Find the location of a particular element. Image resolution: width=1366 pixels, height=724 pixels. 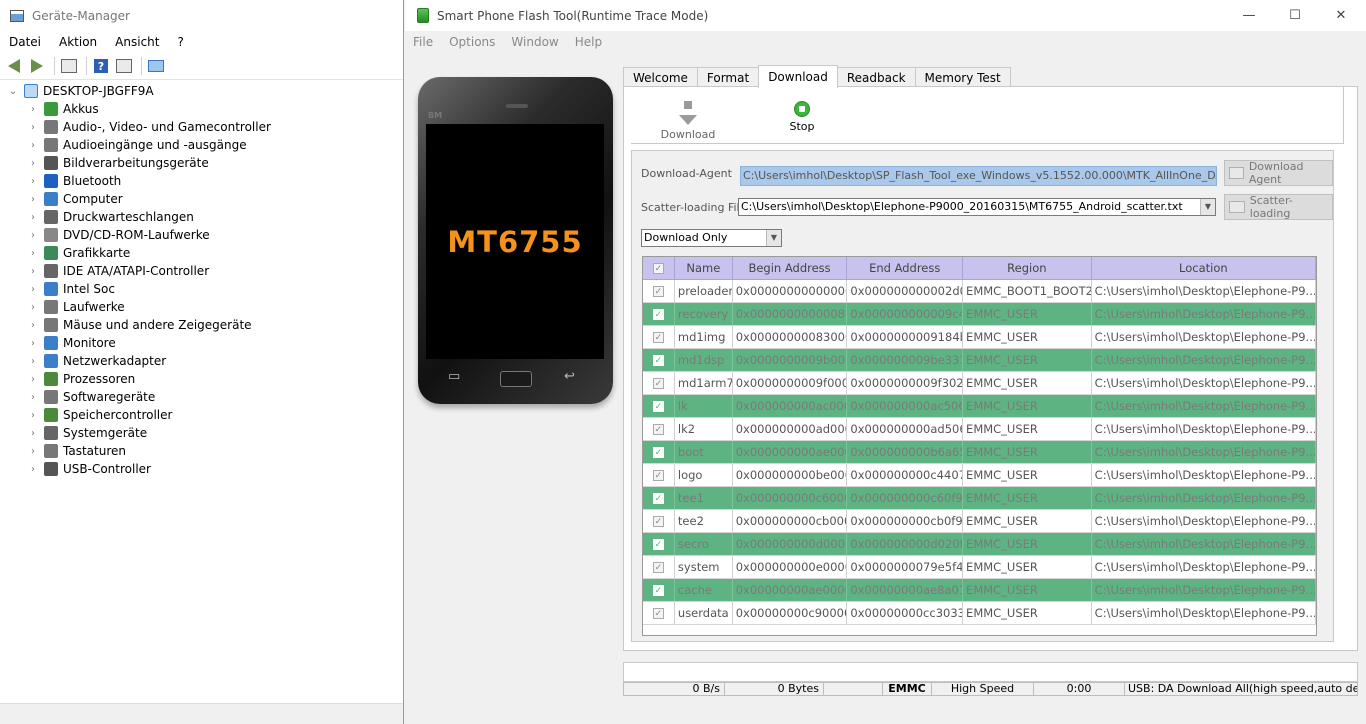

maximize-button: ☐ is located at coordinates (1295, 15).